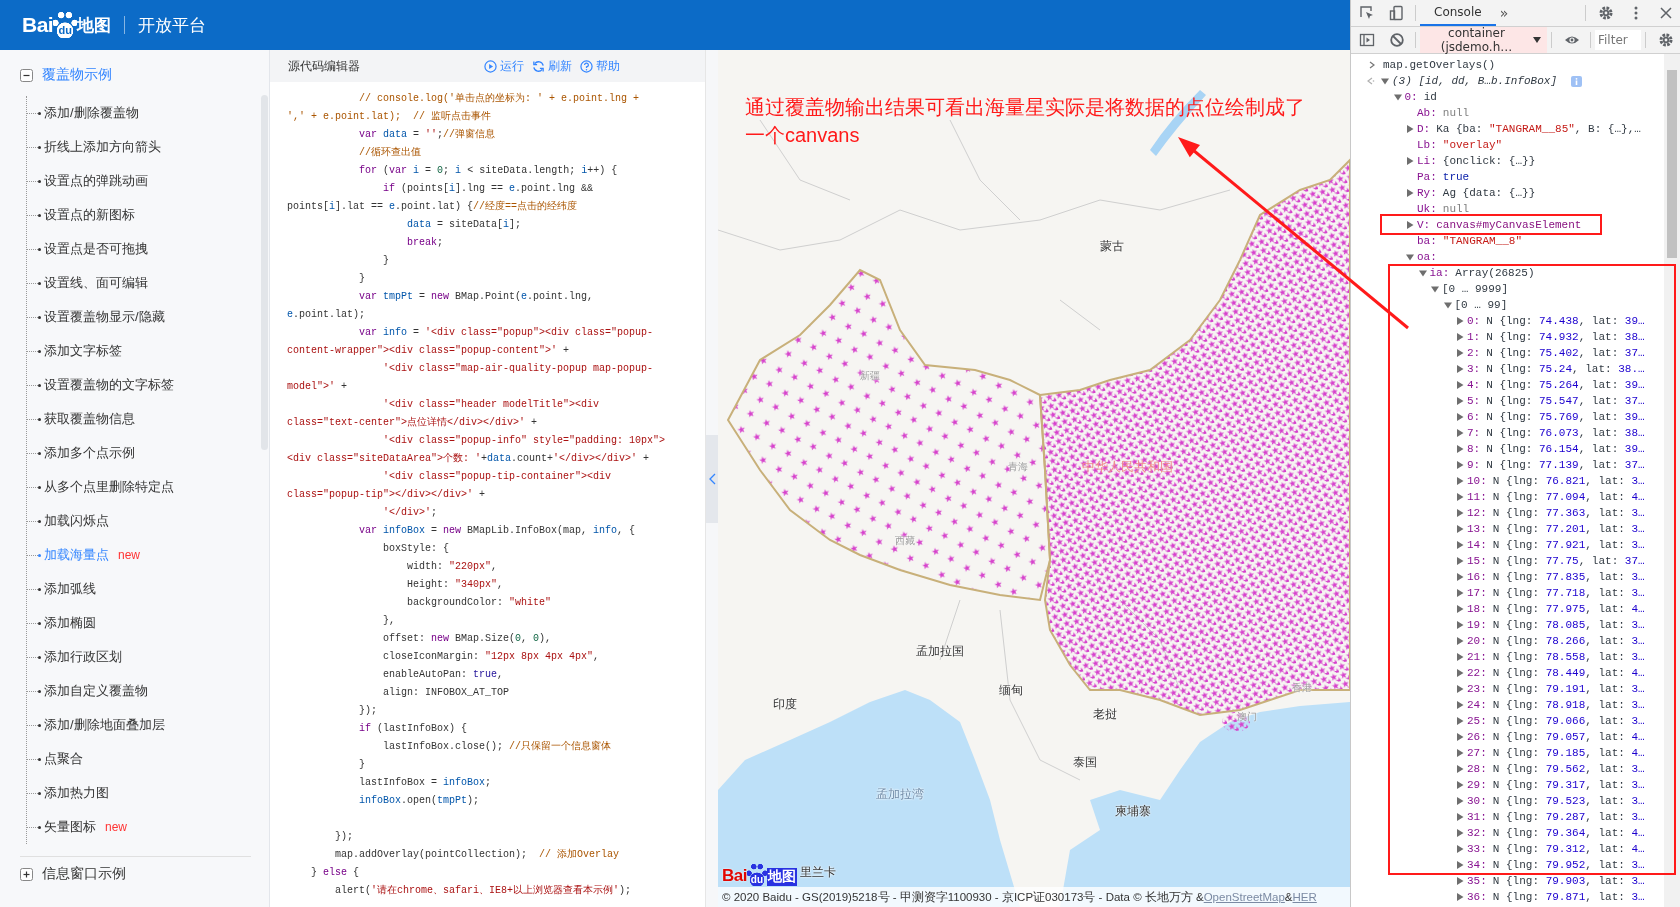 Image resolution: width=1680 pixels, height=907 pixels. What do you see at coordinates (86, 453) in the screenshot?
I see `sidebar-item: 添加多个点示例` at bounding box center [86, 453].